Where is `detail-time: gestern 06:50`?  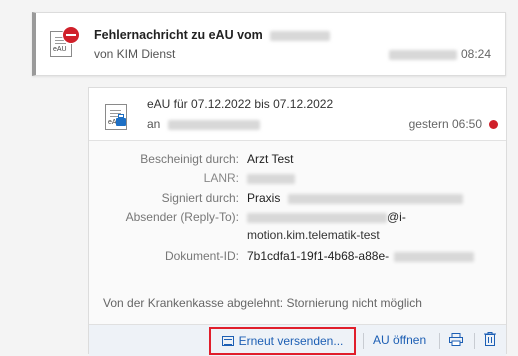
detail-time: gestern 06:50 is located at coordinates (445, 124).